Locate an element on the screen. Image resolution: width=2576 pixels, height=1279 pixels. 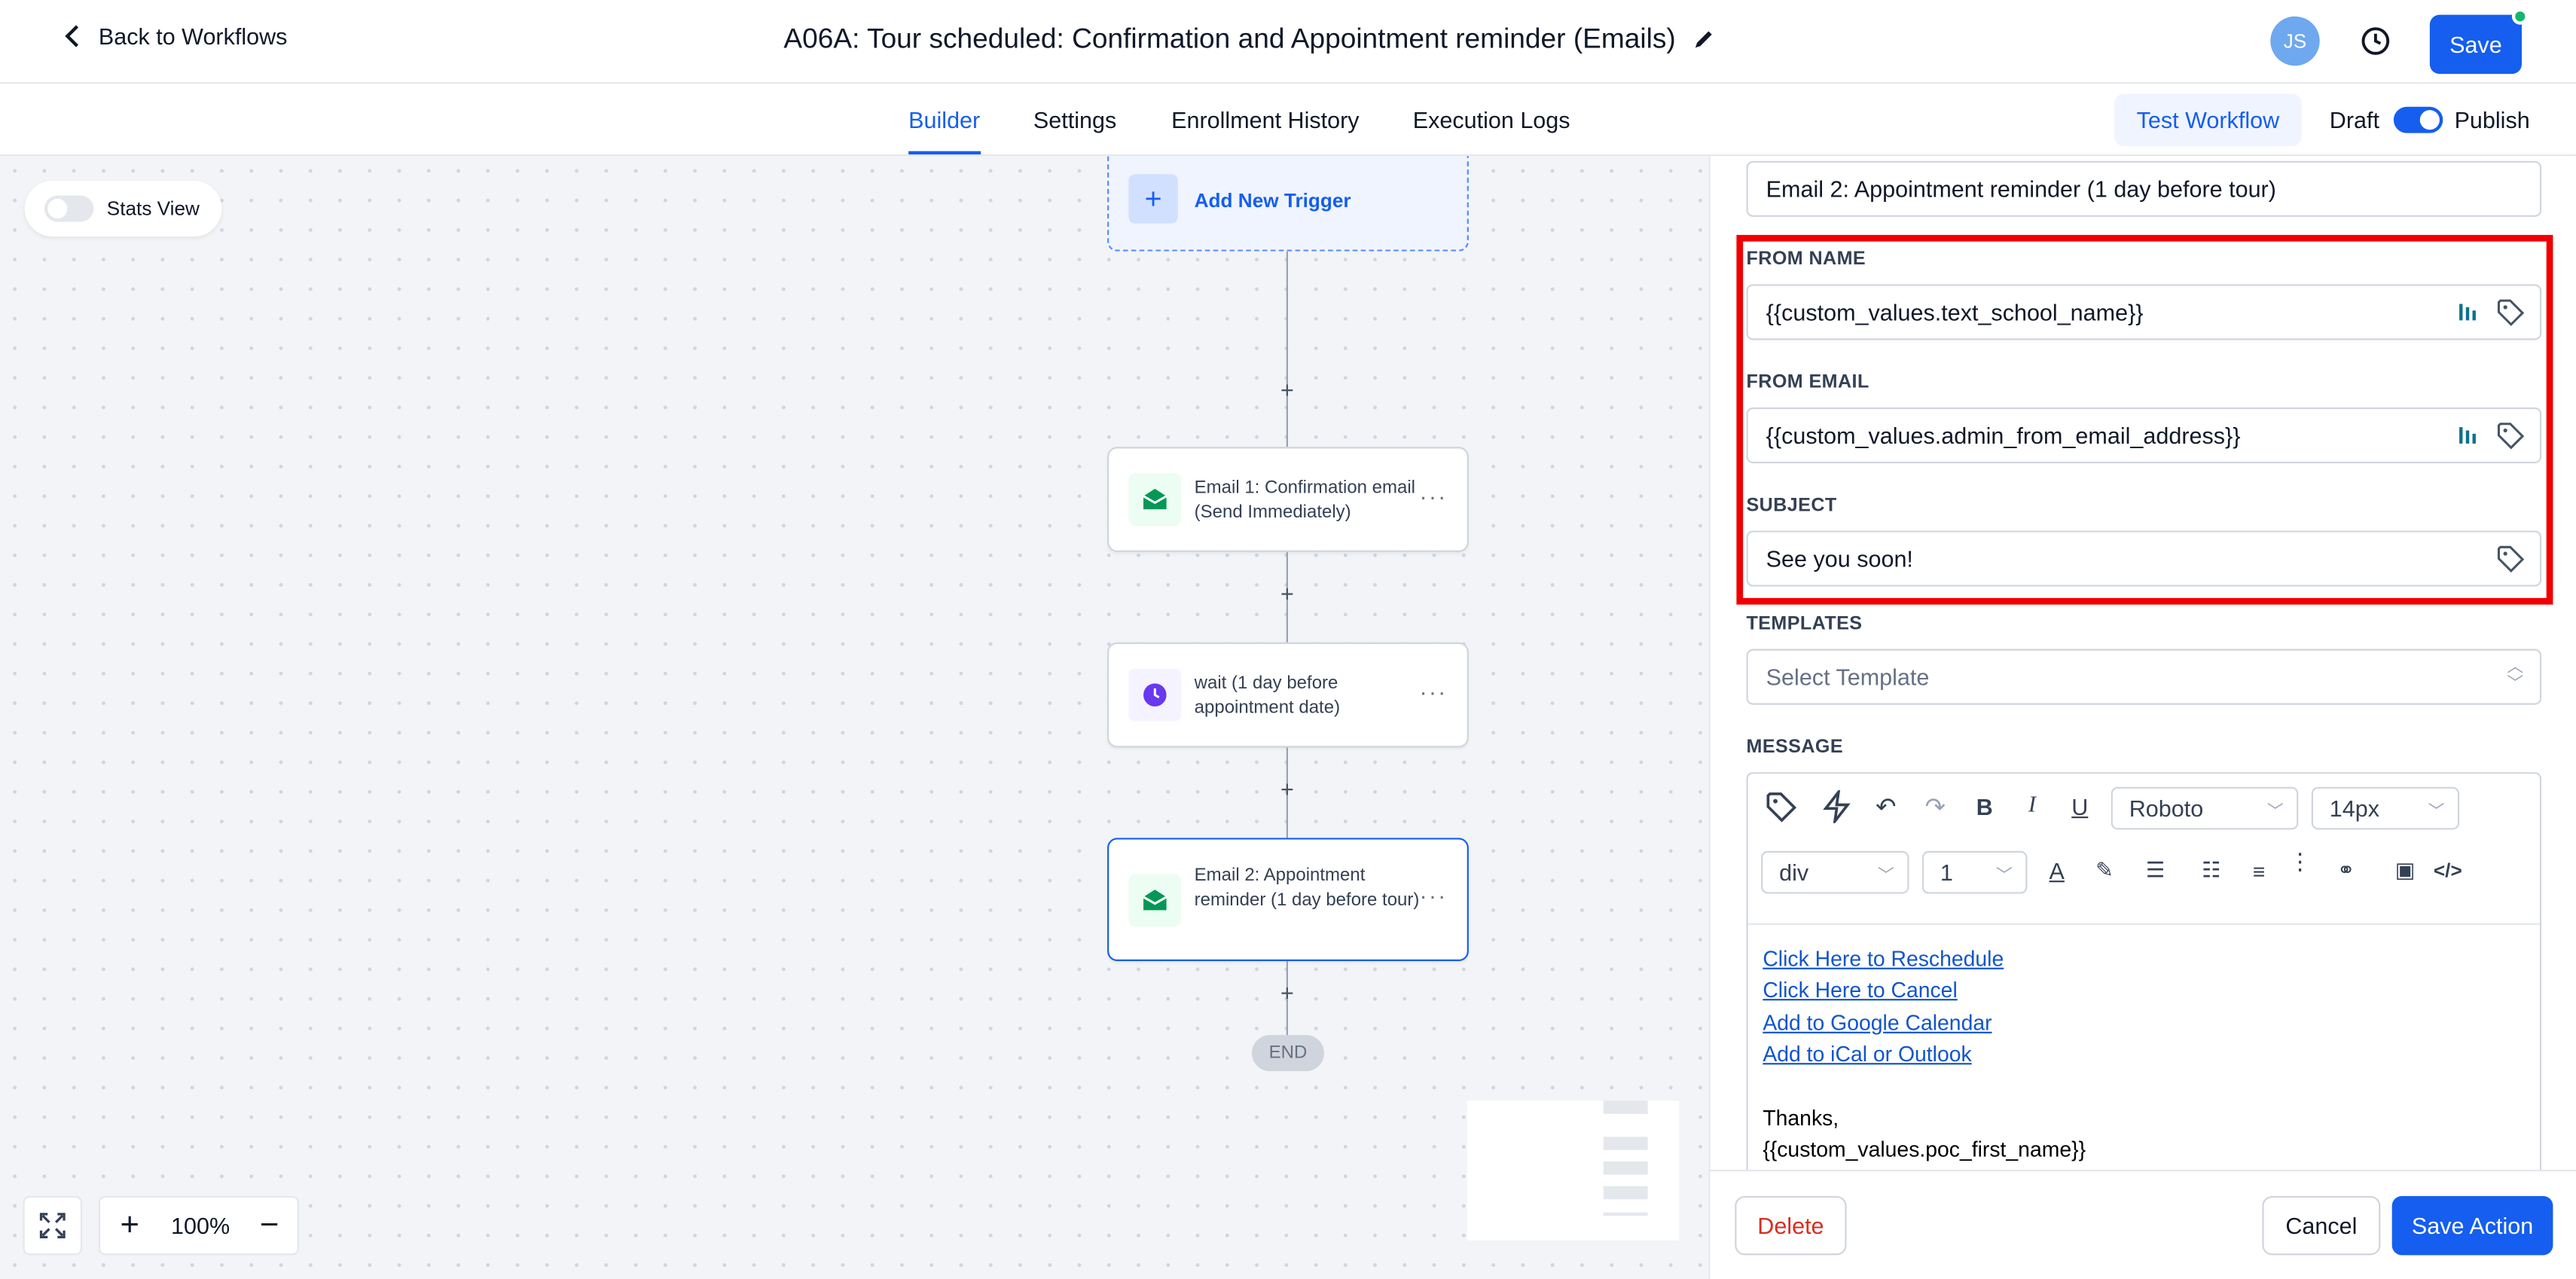
stats-toggle-switch is located at coordinates (69, 209).